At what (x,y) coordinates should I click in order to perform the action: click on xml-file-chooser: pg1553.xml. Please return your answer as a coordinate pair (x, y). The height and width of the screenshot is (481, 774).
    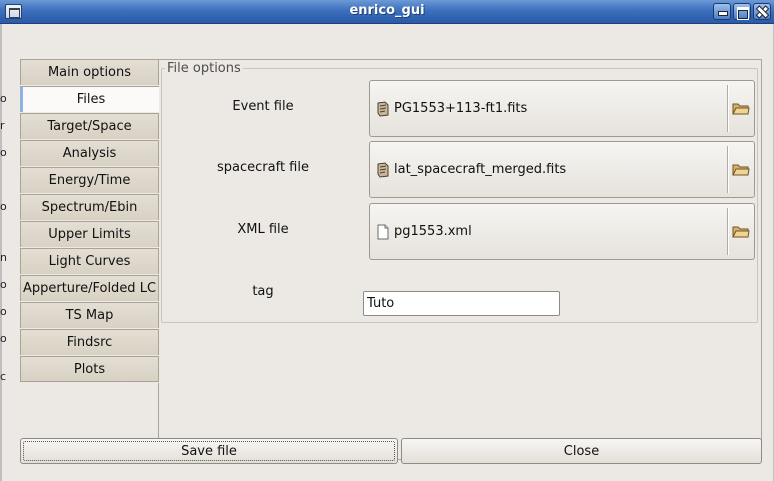
    Looking at the image, I should click on (562, 231).